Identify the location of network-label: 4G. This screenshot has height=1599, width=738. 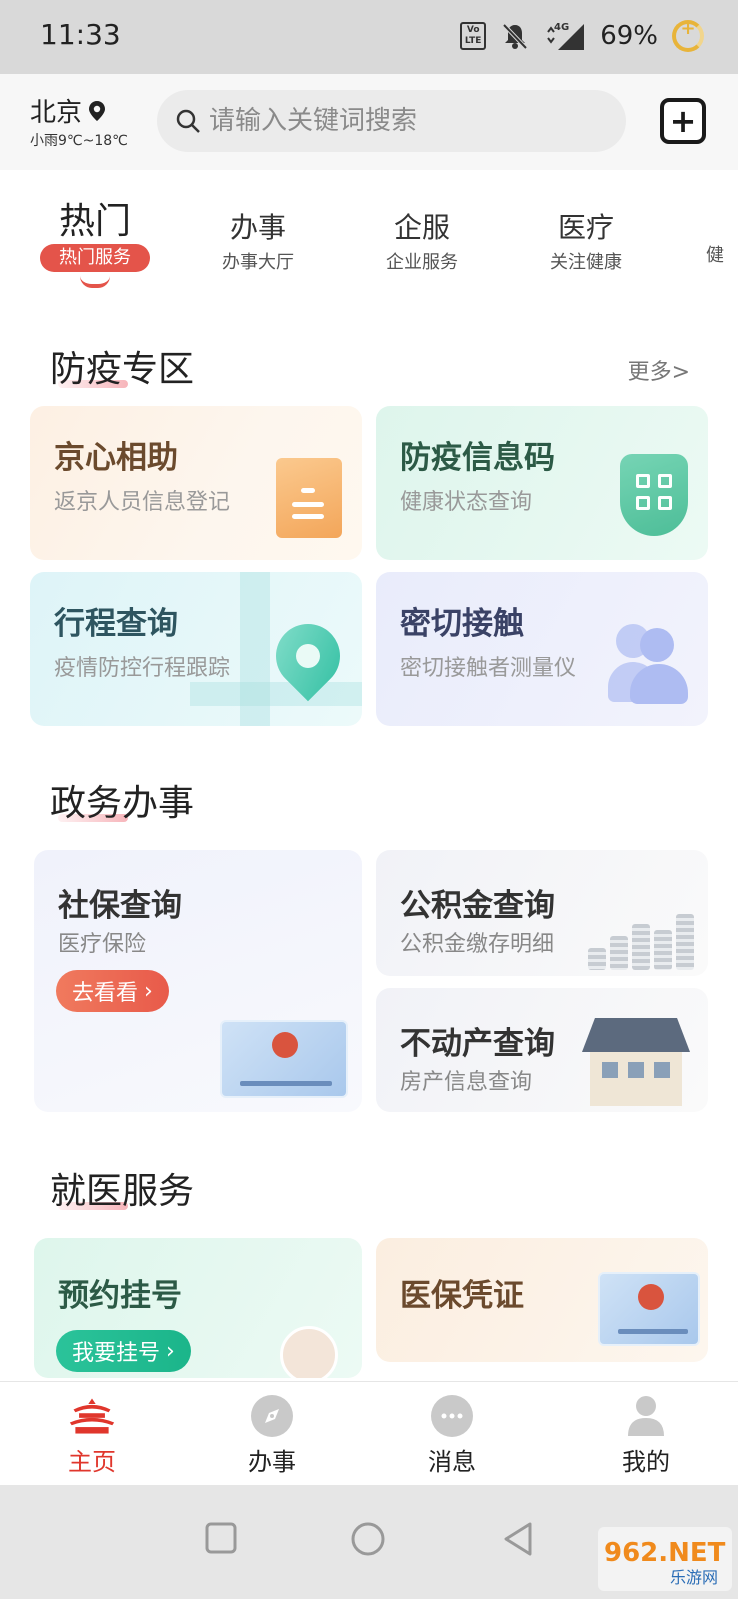
(561, 27).